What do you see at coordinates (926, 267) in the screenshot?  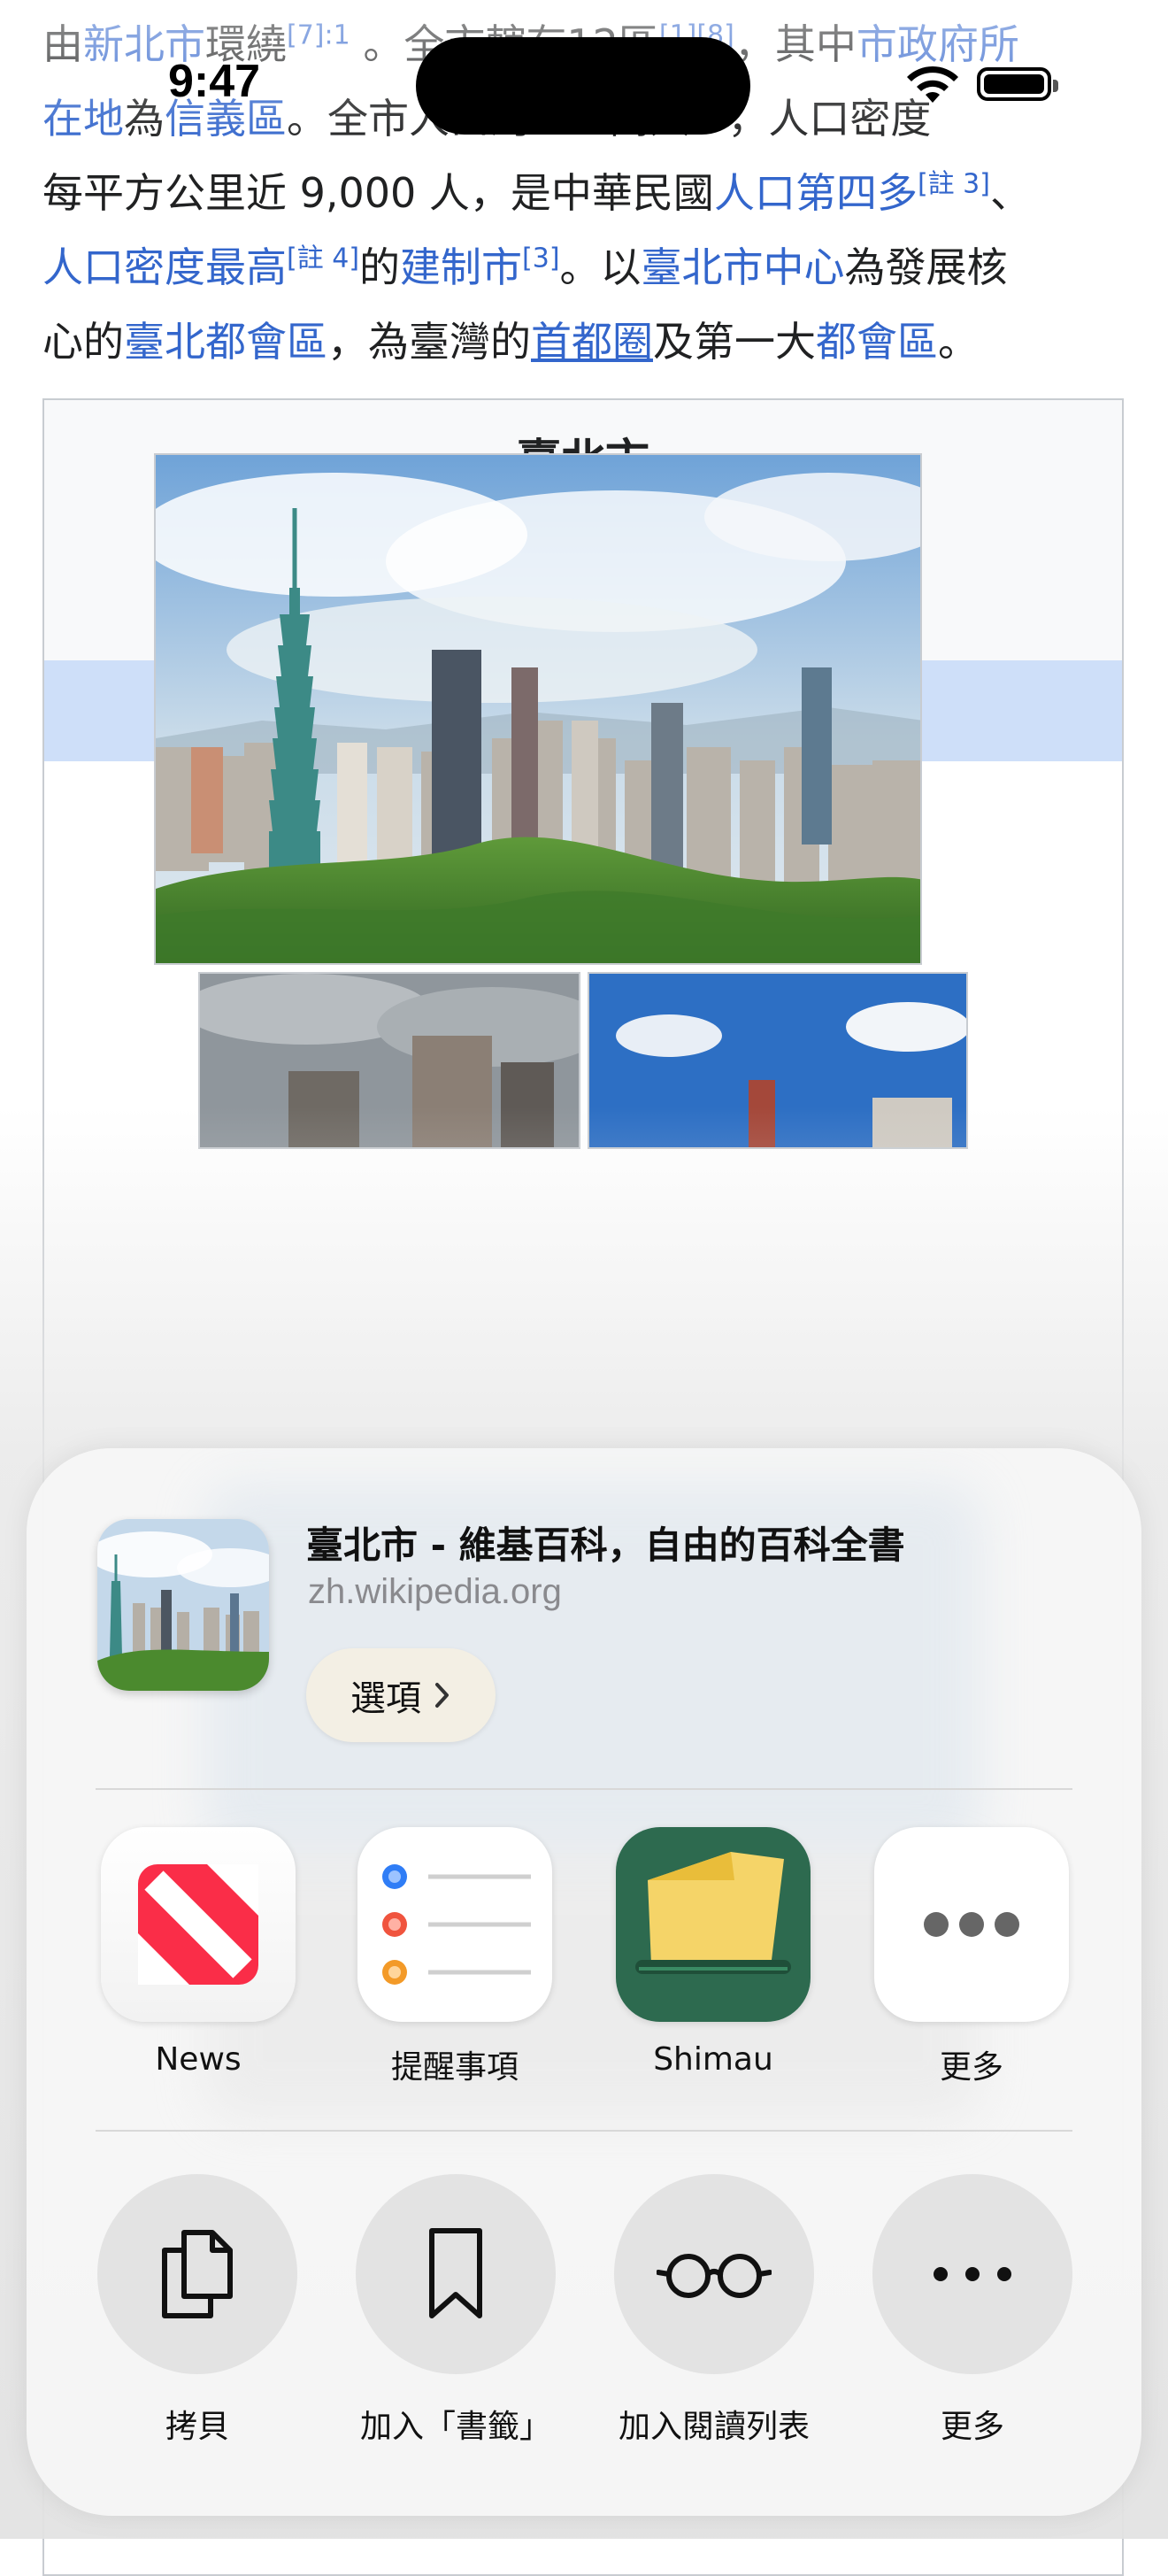 I see `article-text-span: 為發展核` at bounding box center [926, 267].